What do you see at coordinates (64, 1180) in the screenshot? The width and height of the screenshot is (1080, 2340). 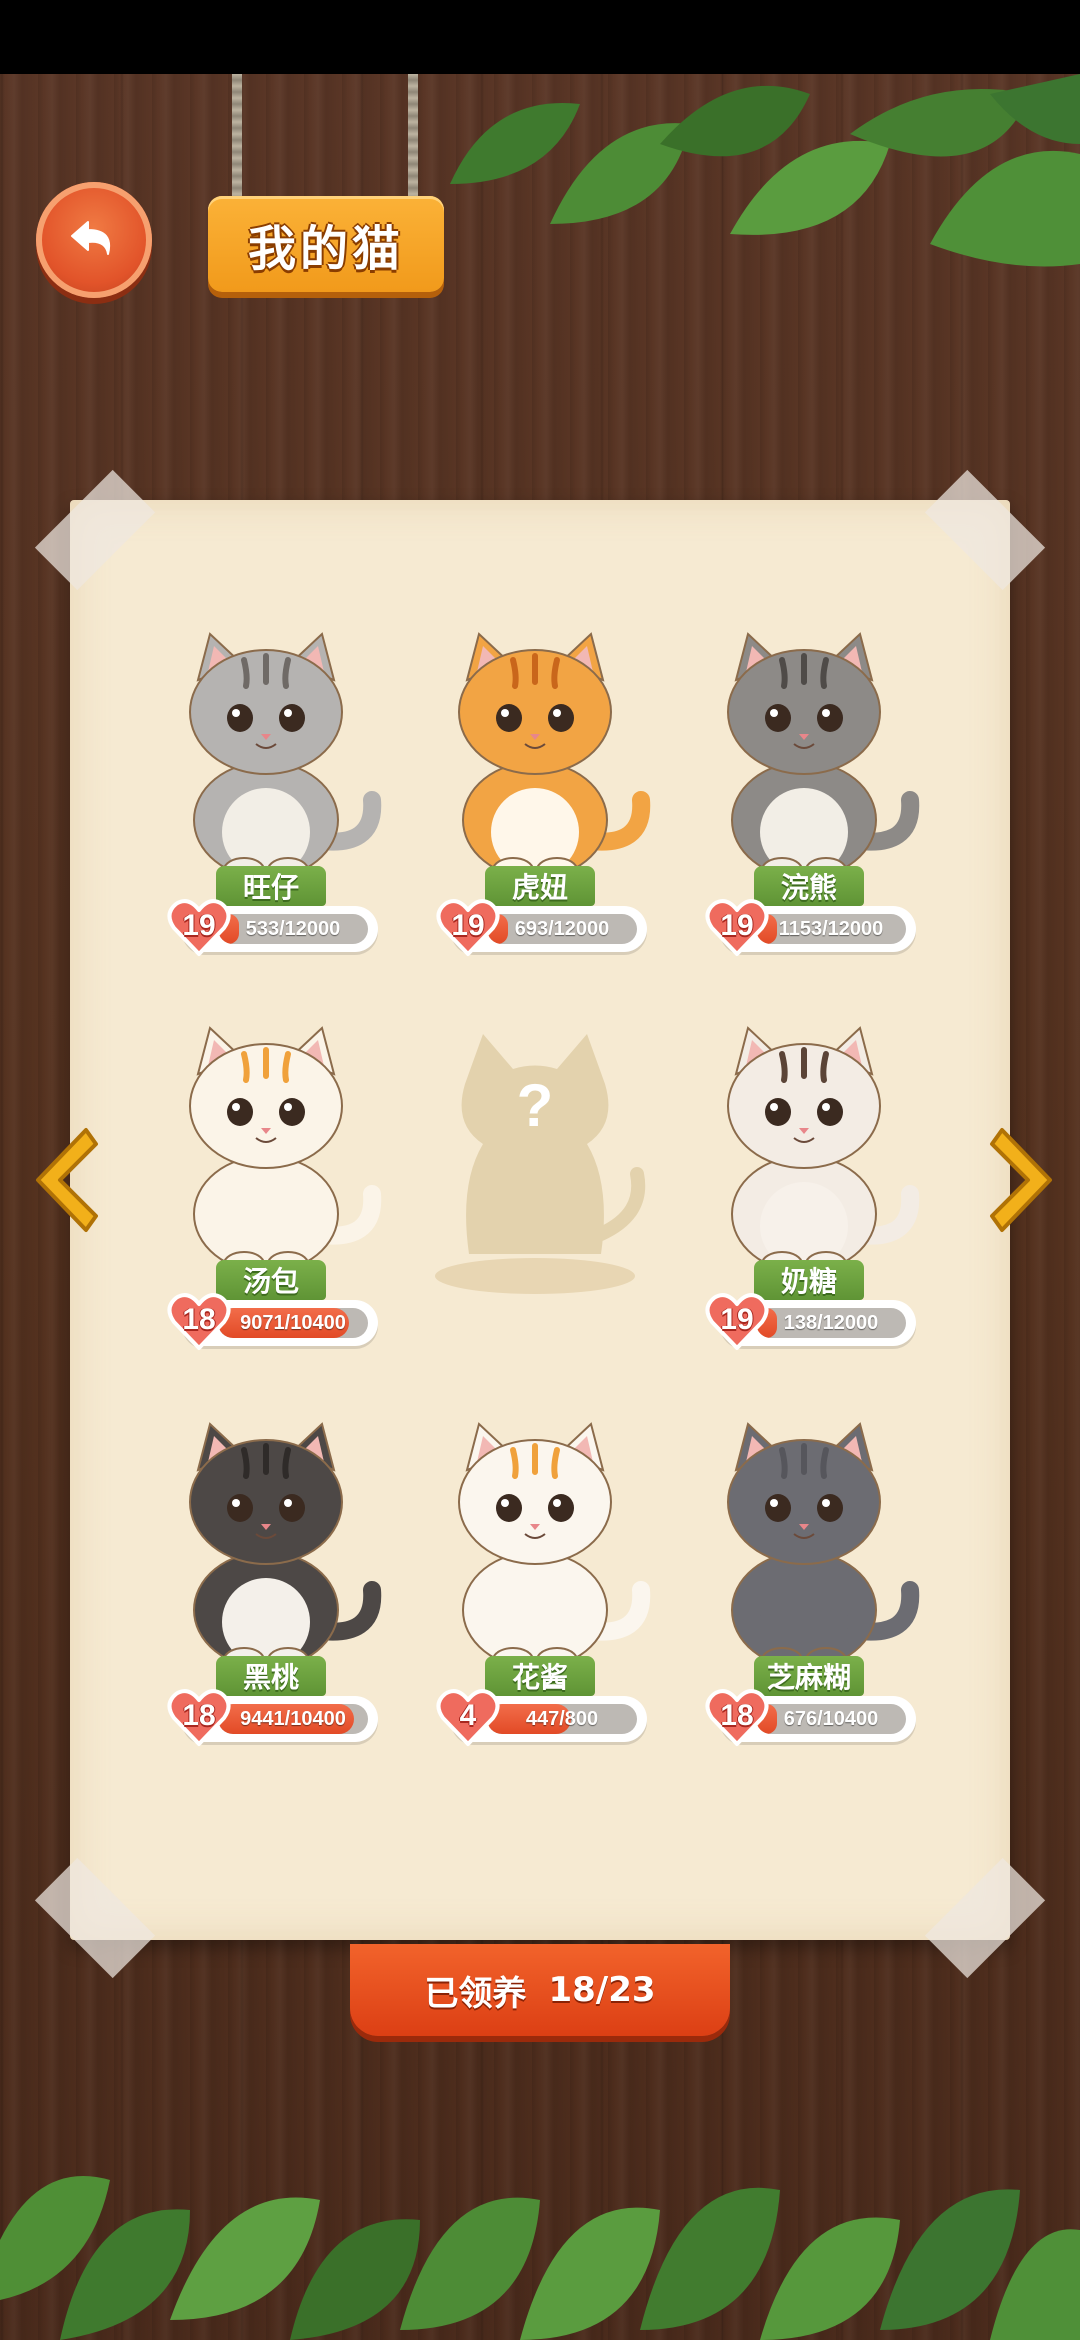 I see `chevron-left-icon` at bounding box center [64, 1180].